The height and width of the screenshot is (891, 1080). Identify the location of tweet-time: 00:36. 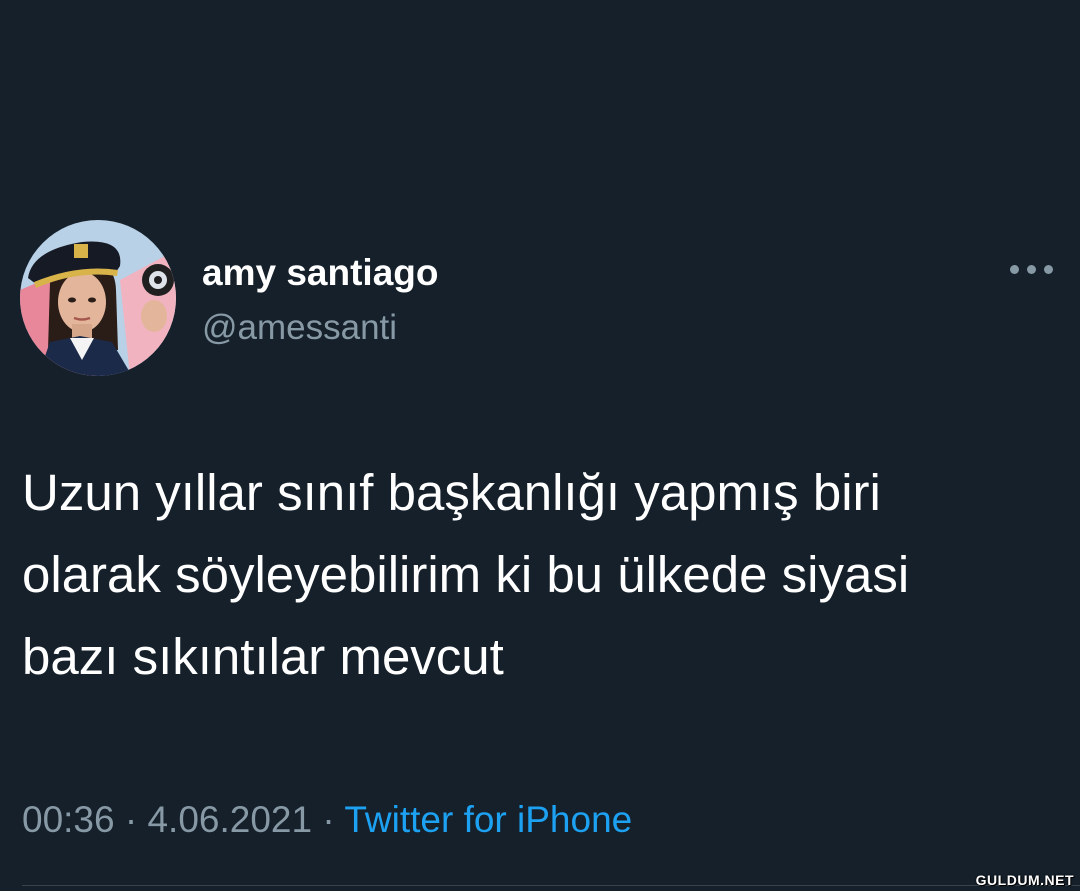
(68, 819).